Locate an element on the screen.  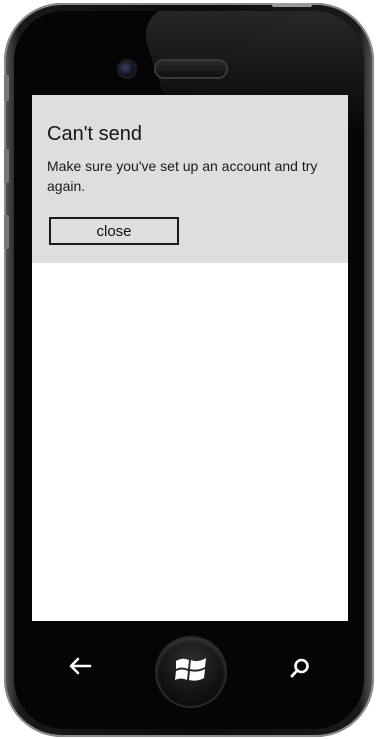
front-camera is located at coordinates (127, 69).